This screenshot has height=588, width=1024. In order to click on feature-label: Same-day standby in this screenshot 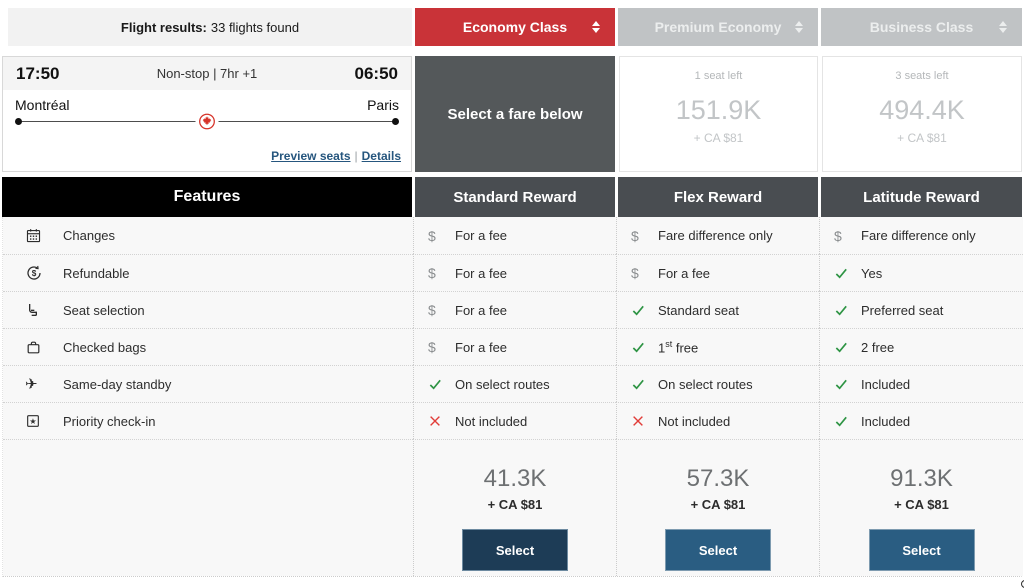, I will do `click(117, 384)`.